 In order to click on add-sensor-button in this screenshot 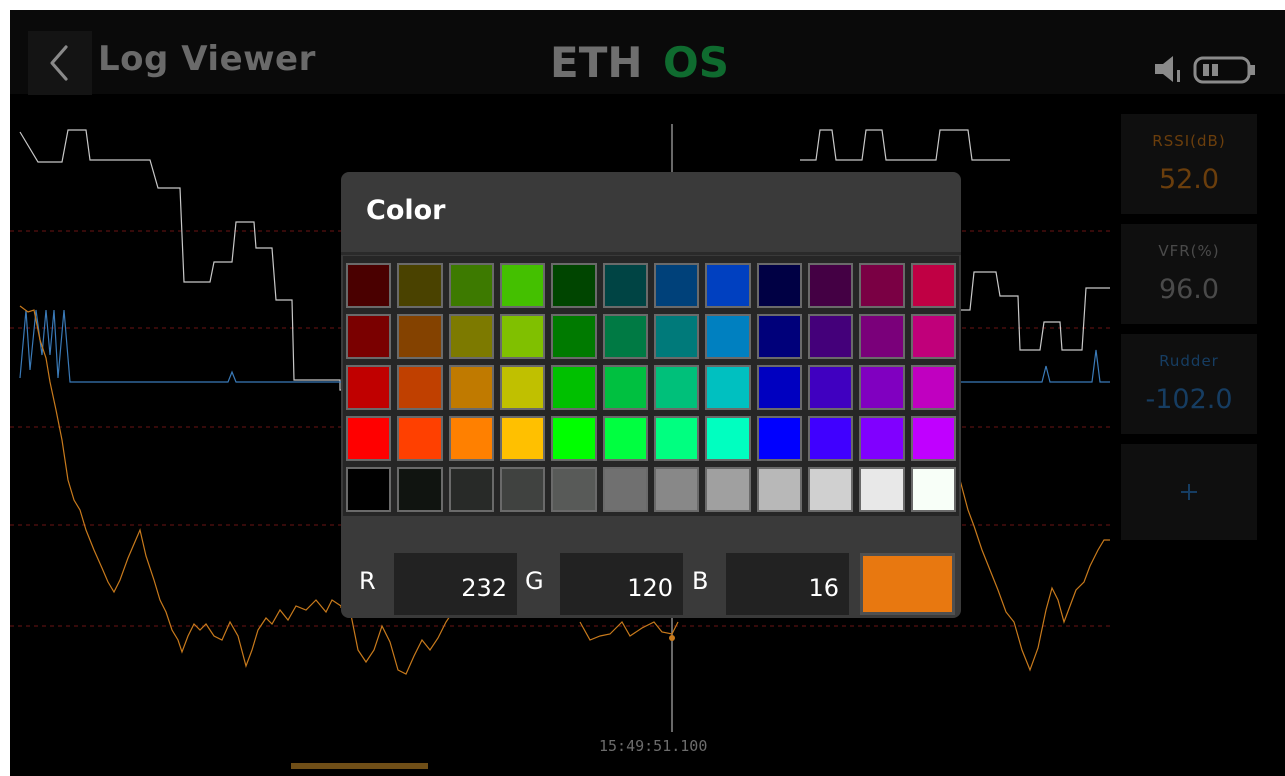, I will do `click(1189, 492)`.